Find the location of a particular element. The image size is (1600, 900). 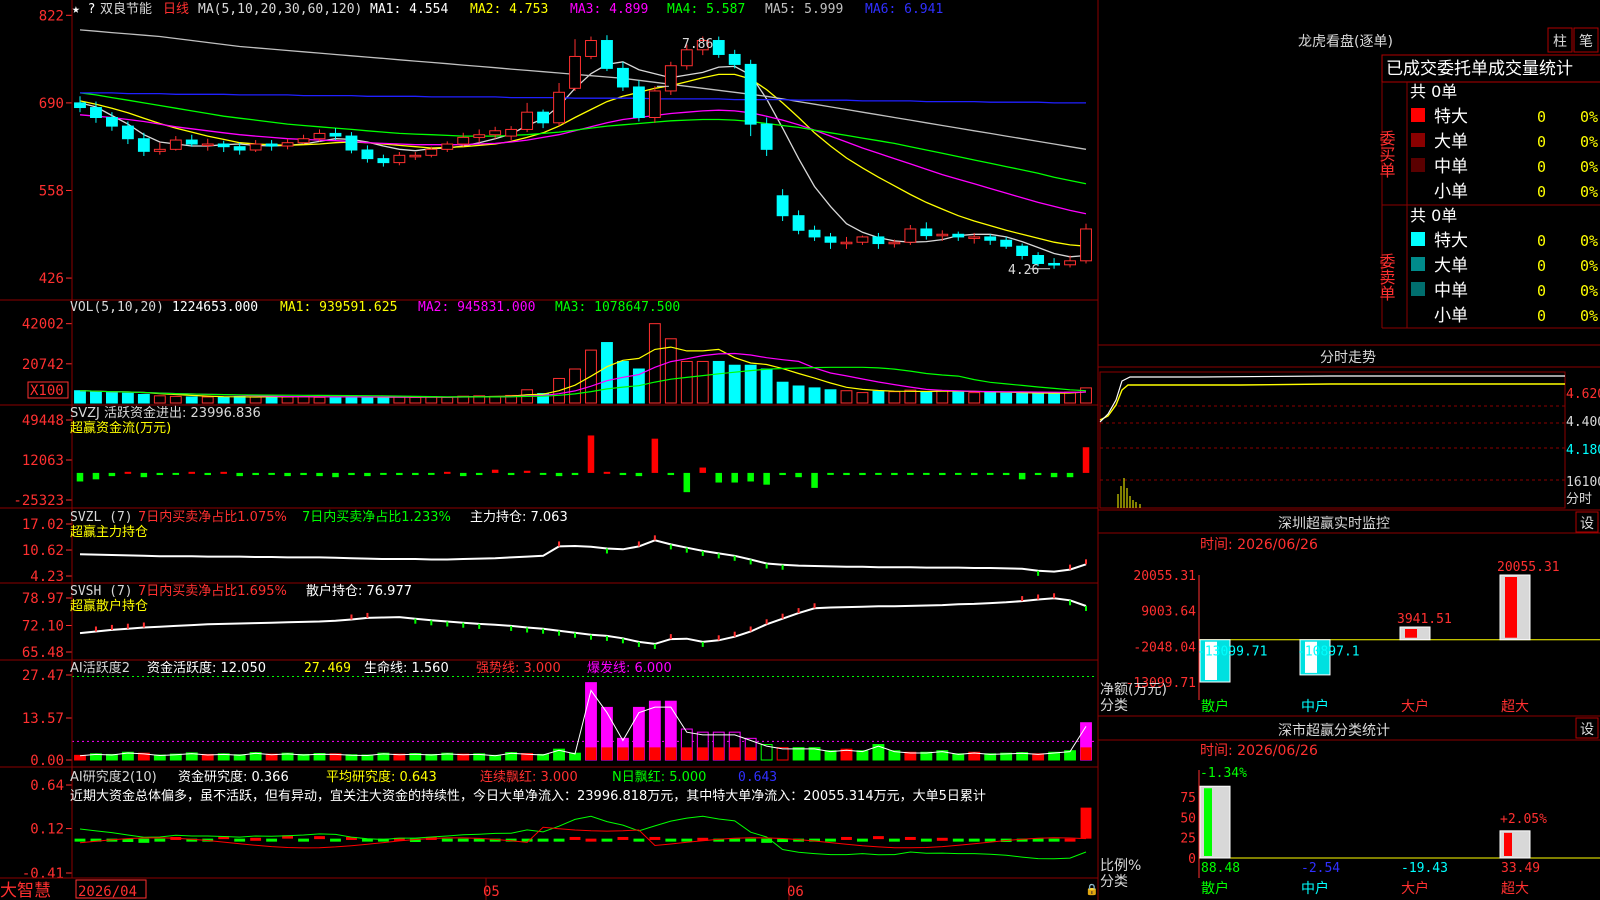

retail-position-line is located at coordinates (583, 621).